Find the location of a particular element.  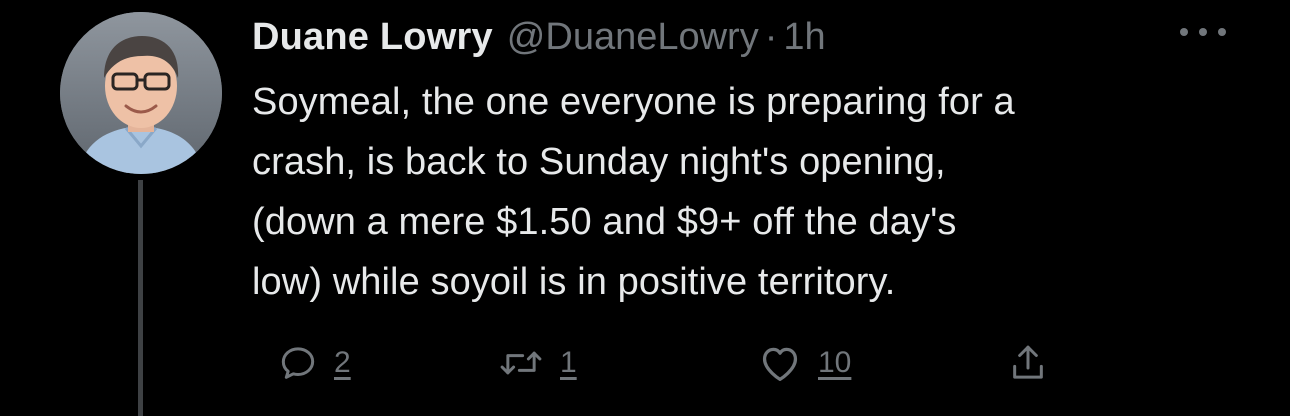

more-options-button is located at coordinates (1203, 32).